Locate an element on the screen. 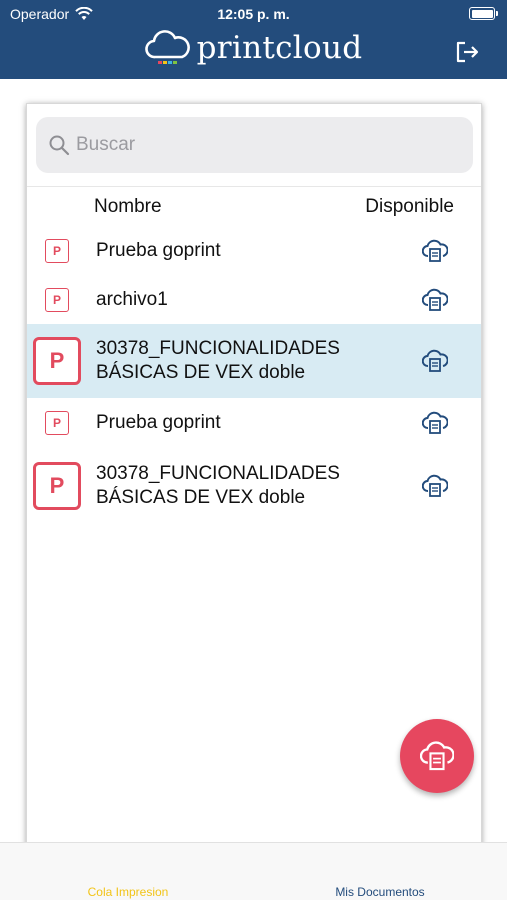 This screenshot has width=507, height=900. app-header: Operador 12:05 p. m. printcloud is located at coordinates (253, 39).